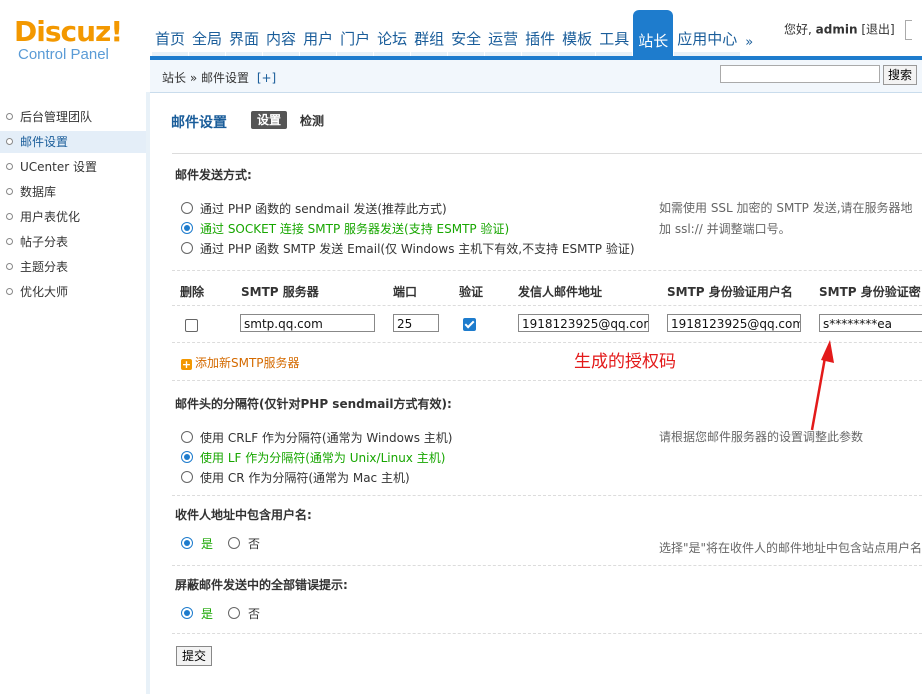  What do you see at coordinates (827, 351) in the screenshot?
I see `annotation-arrow-head` at bounding box center [827, 351].